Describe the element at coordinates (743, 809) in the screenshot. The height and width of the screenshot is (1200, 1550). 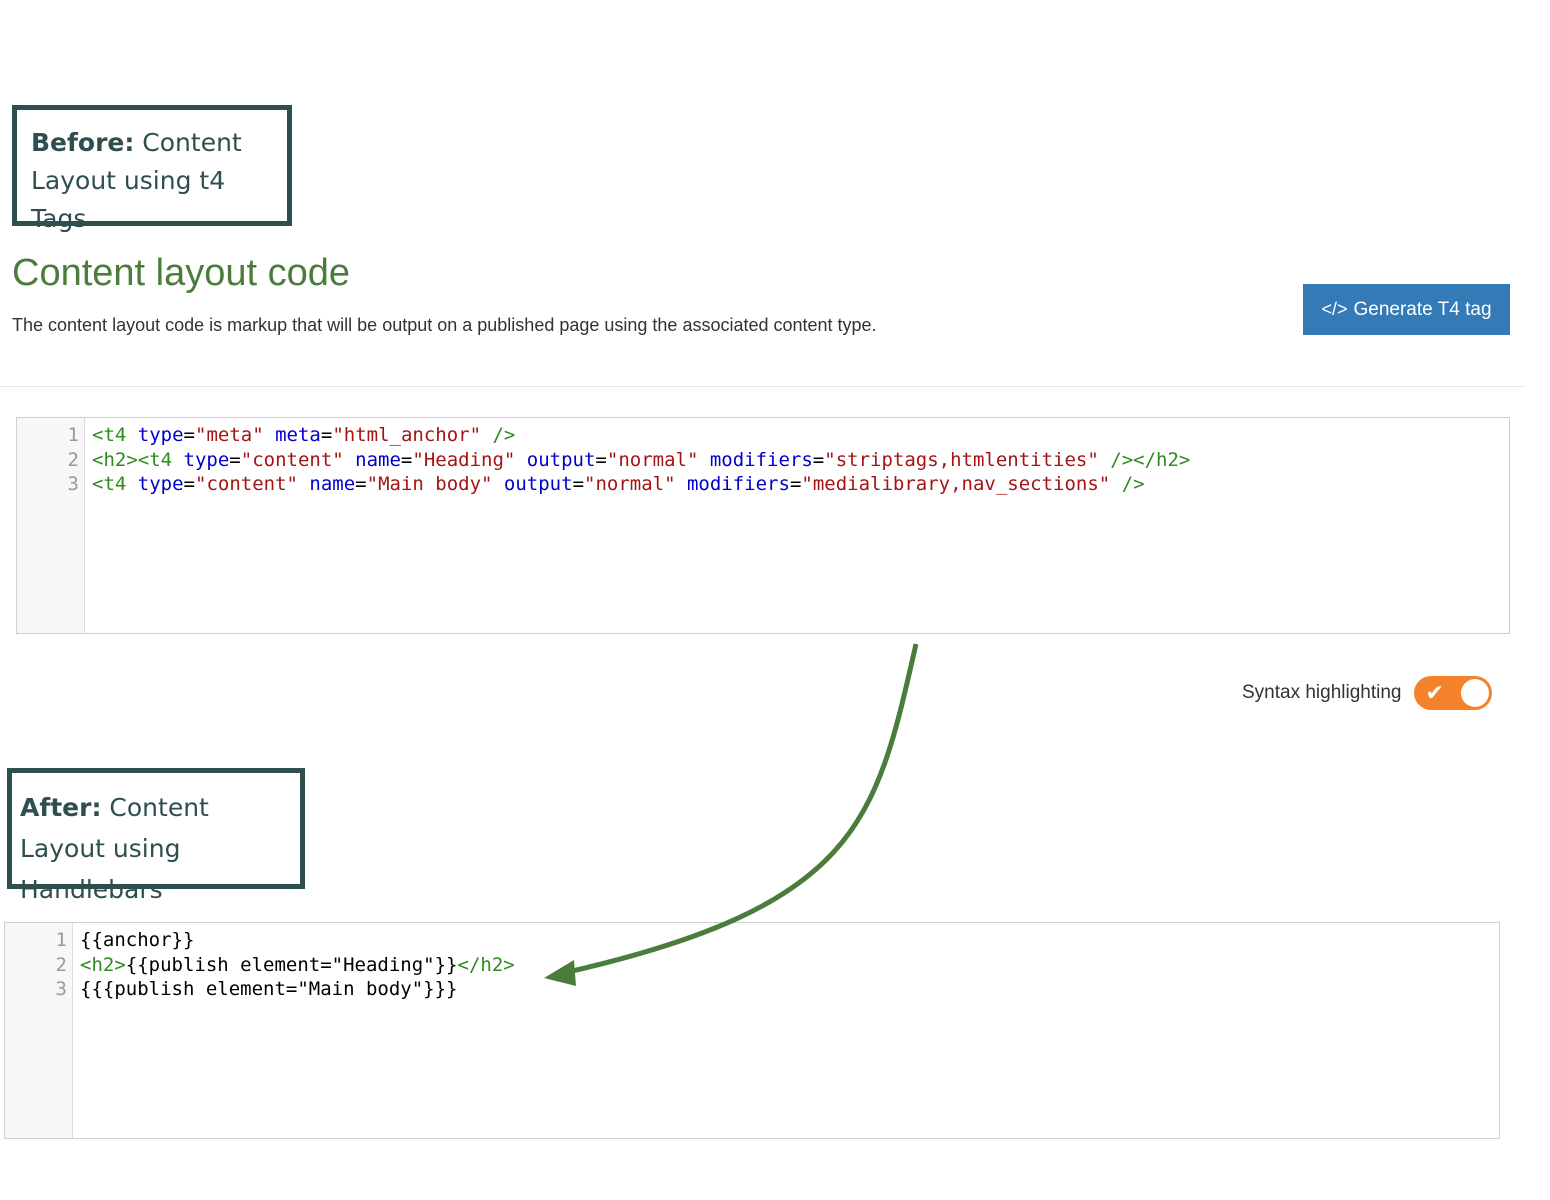
I see `arrow-curve` at that location.